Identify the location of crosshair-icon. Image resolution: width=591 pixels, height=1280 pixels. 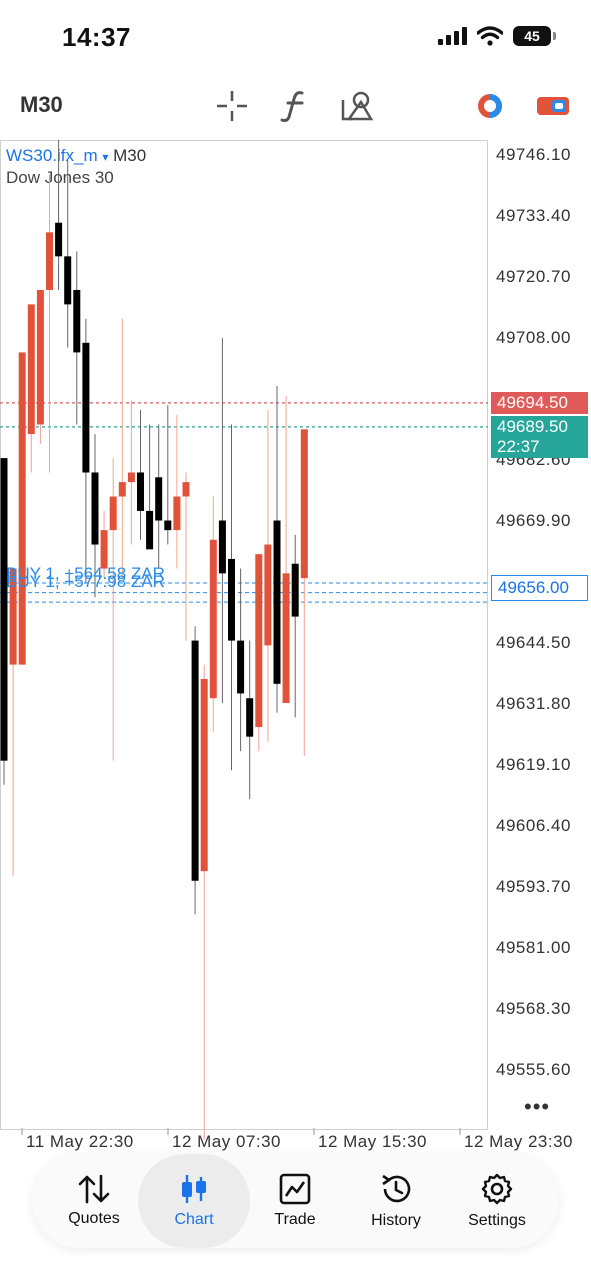
(232, 106).